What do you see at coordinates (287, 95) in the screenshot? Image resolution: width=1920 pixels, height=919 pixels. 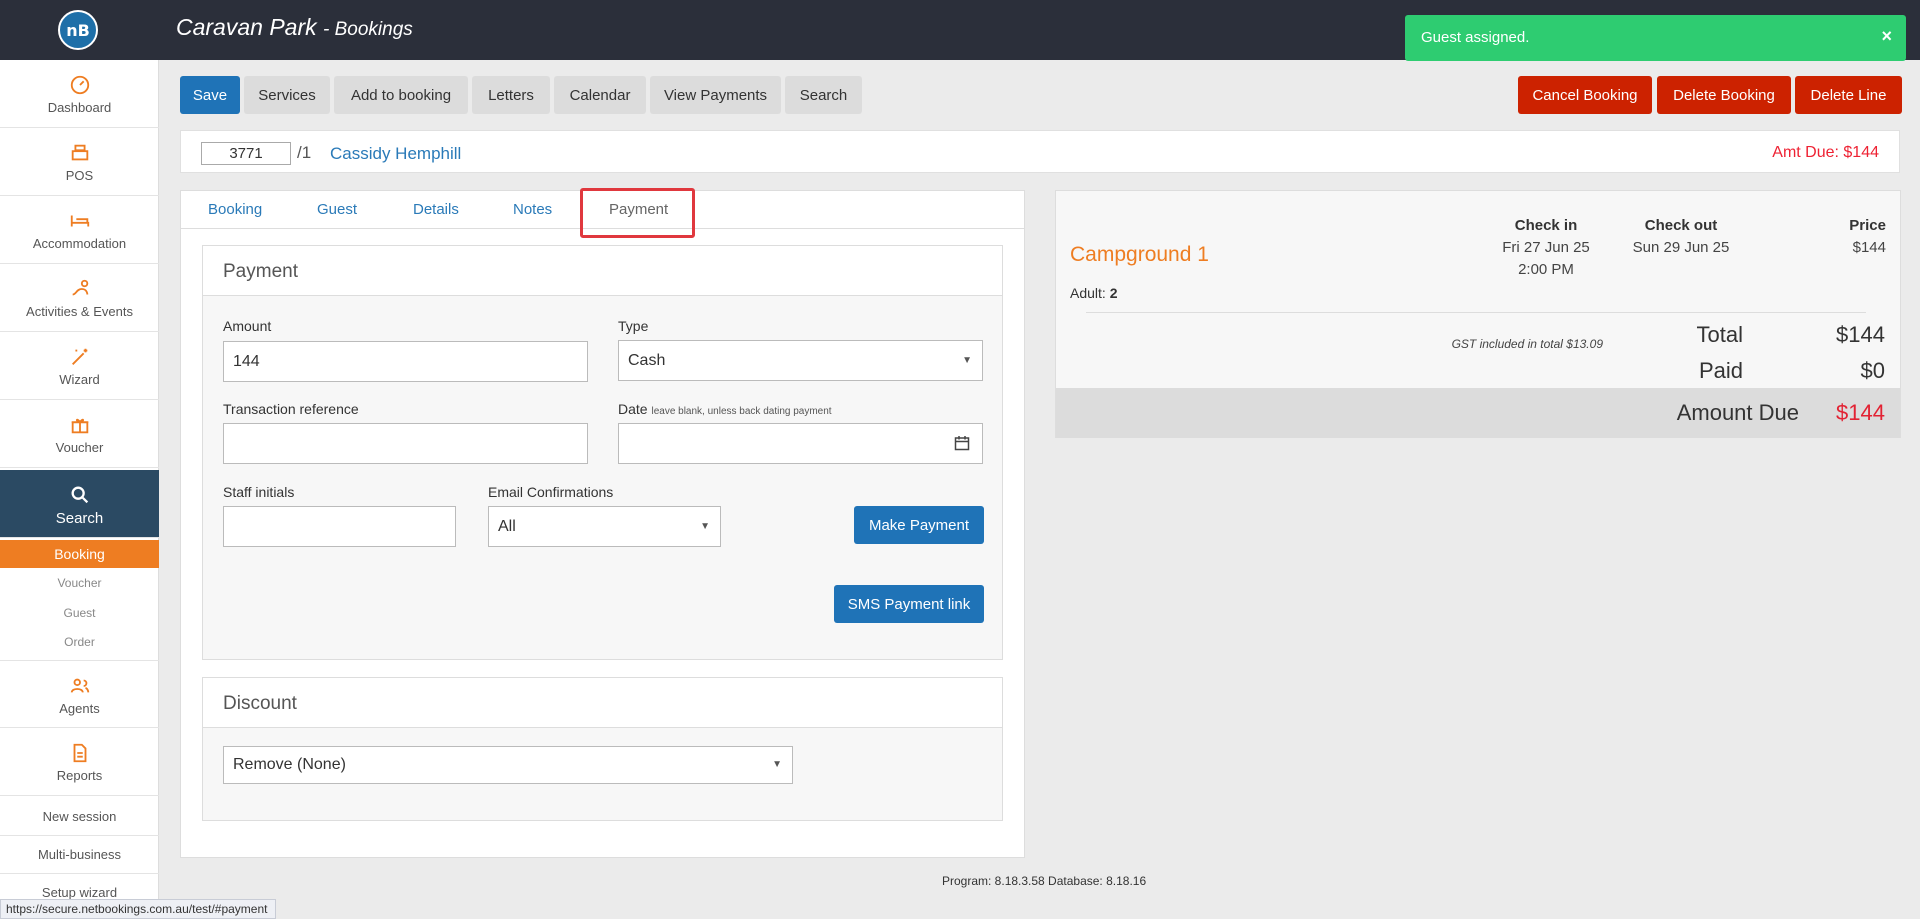 I see `services-button: Services` at bounding box center [287, 95].